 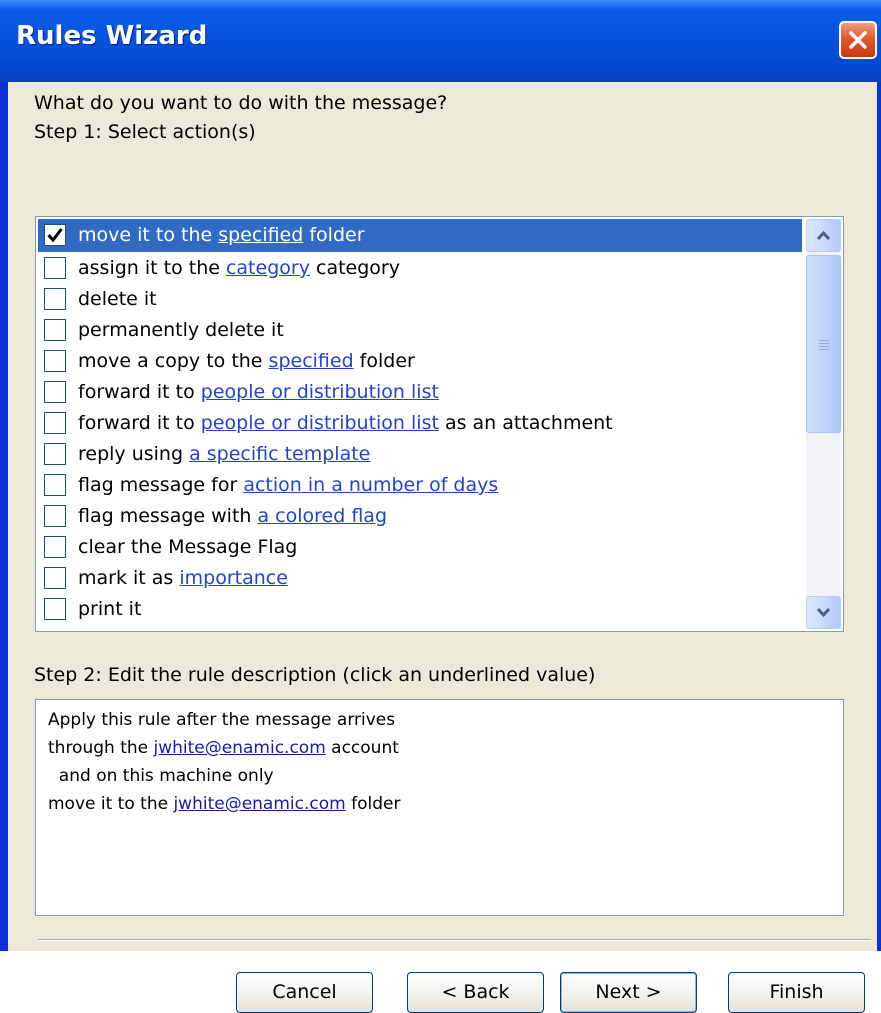 I want to click on description-line: and on this machine only, so click(x=161, y=776).